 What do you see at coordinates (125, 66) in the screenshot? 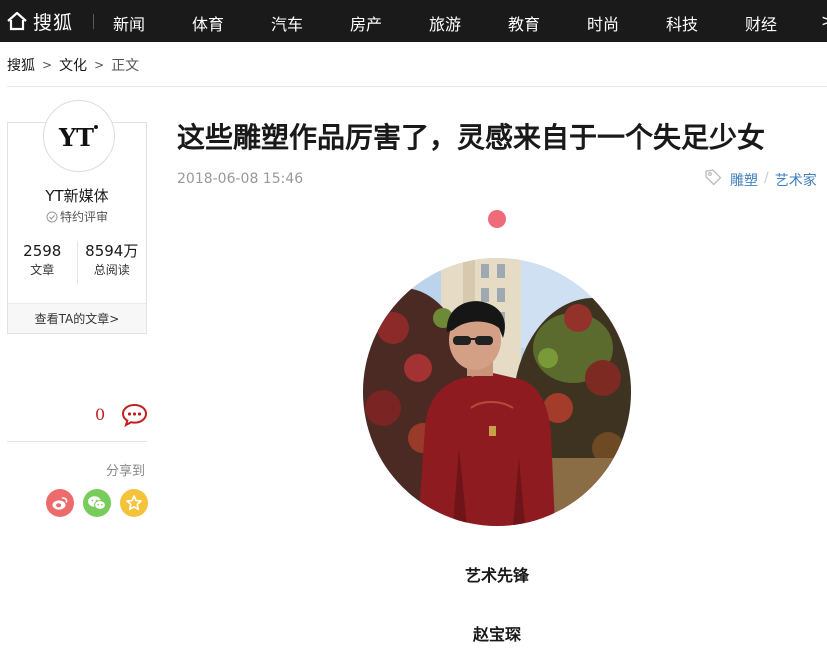
I see `breadcrumb-current: 正文` at bounding box center [125, 66].